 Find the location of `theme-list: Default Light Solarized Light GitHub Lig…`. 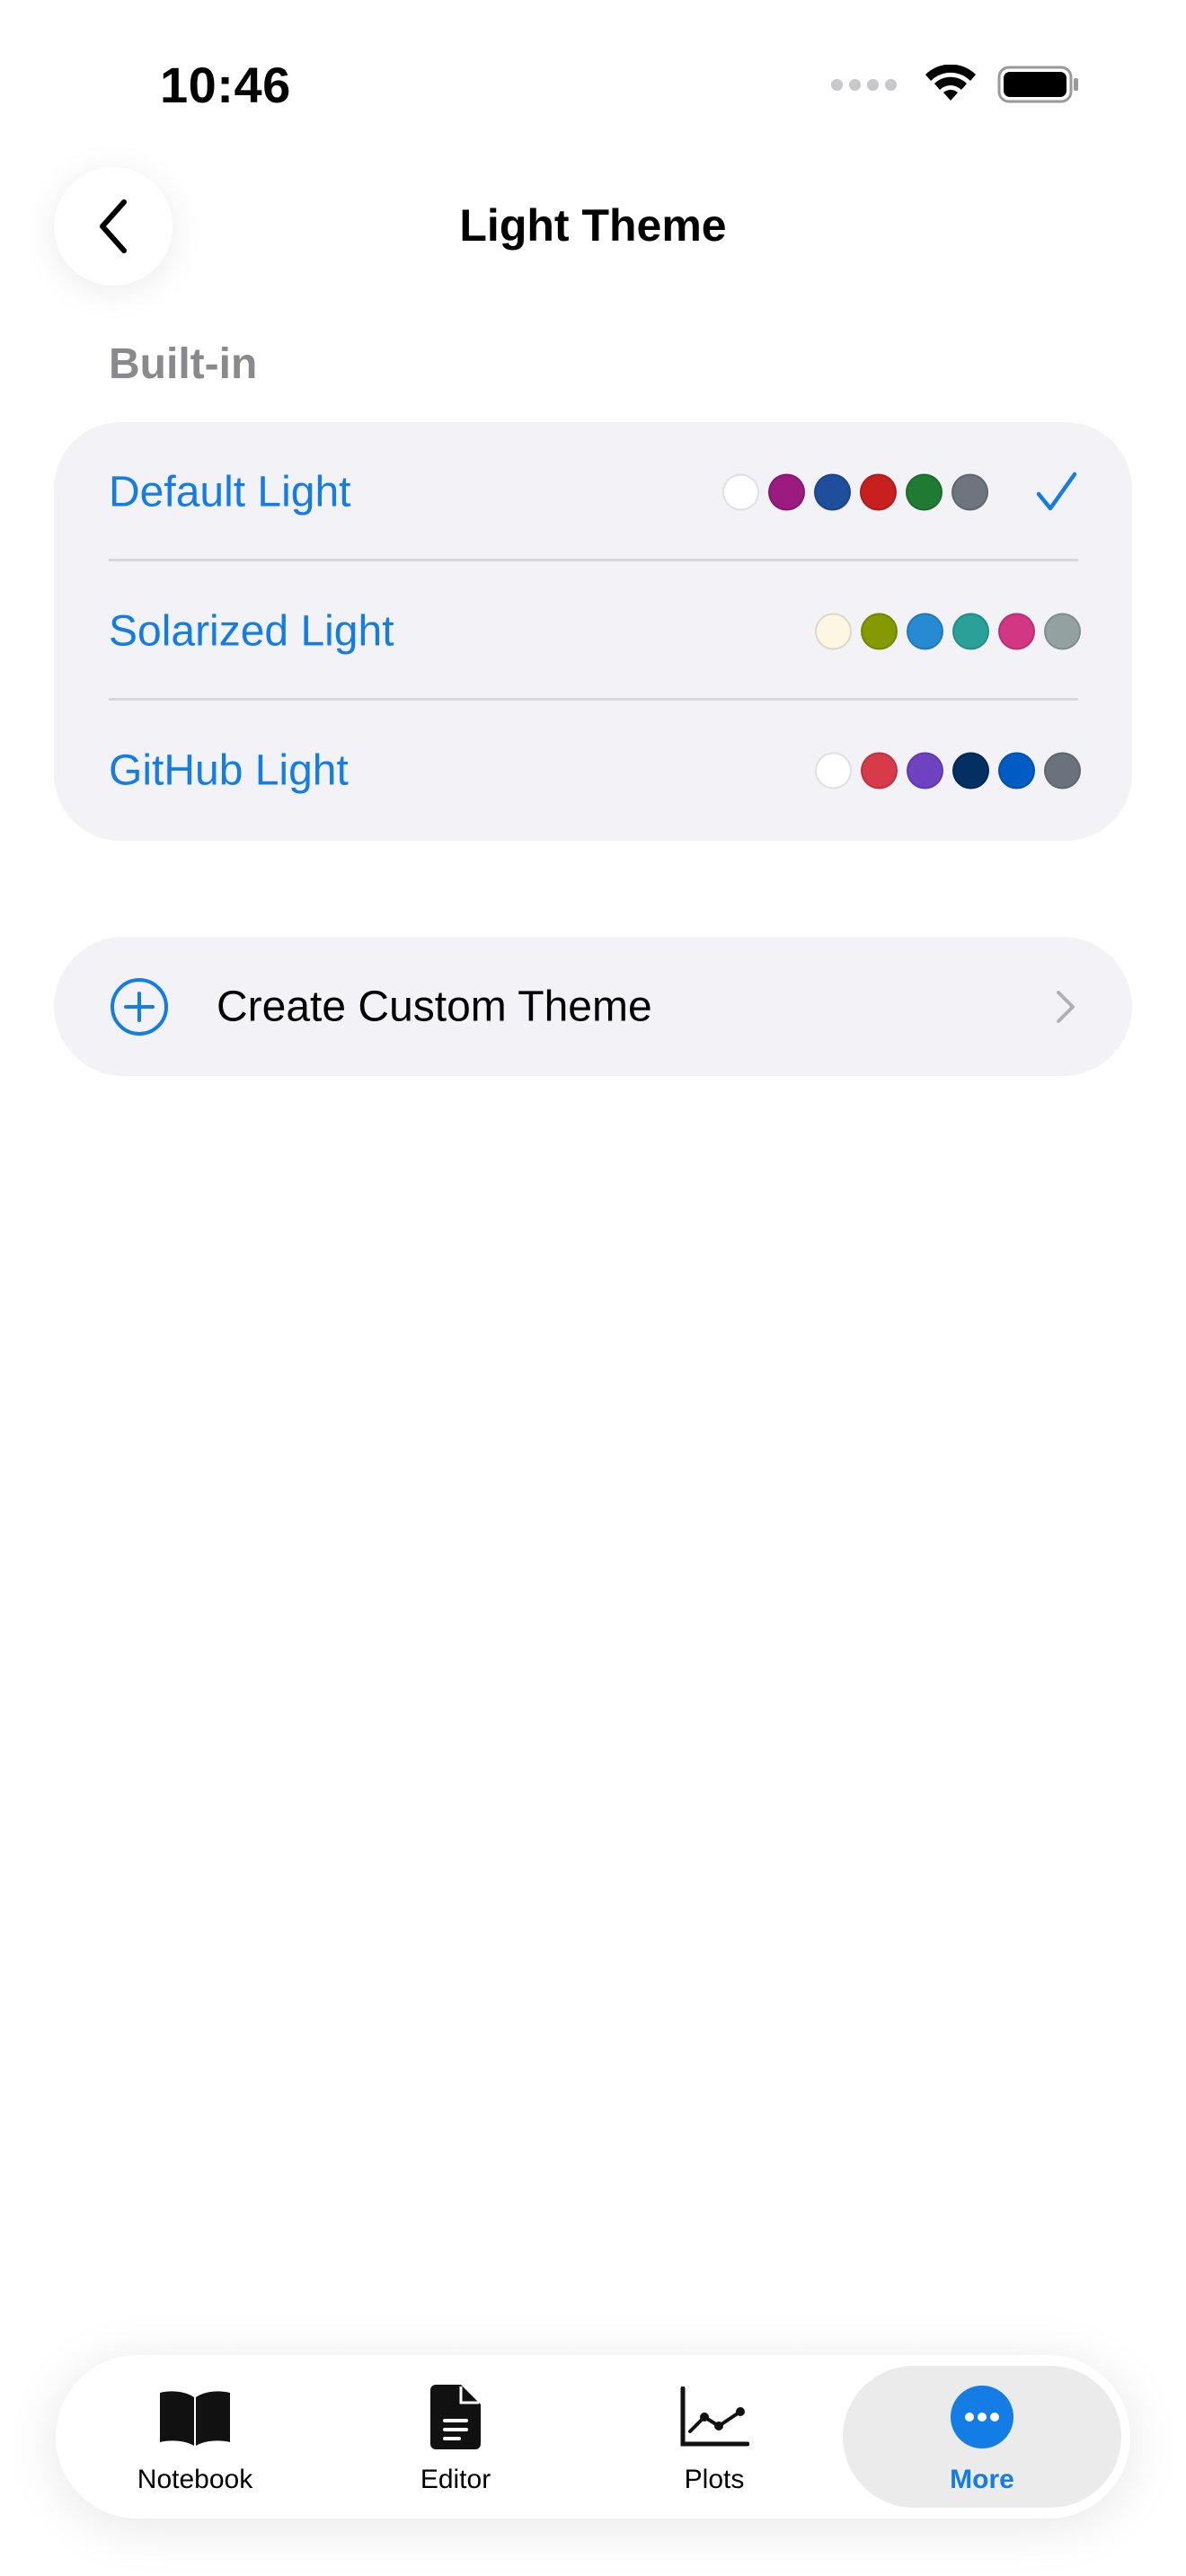

theme-list: Default Light Solarized Light GitHub Lig… is located at coordinates (593, 631).